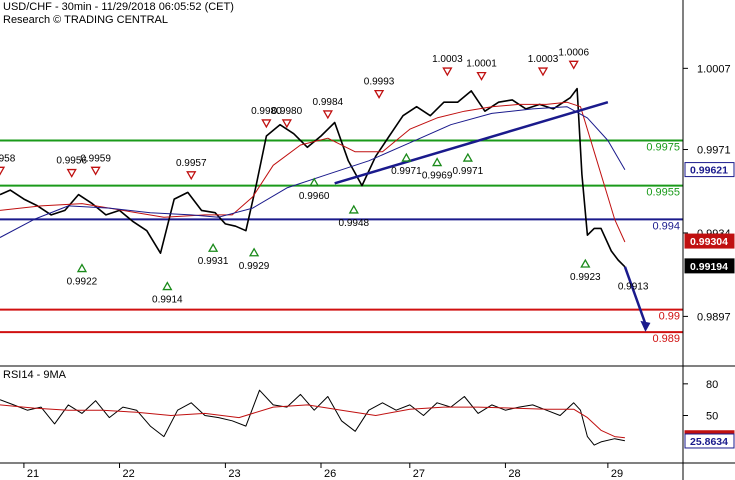 Image resolution: width=735 pixels, height=480 pixels. Describe the element at coordinates (573, 52) in the screenshot. I see `price-annotation: 1.0006` at that location.